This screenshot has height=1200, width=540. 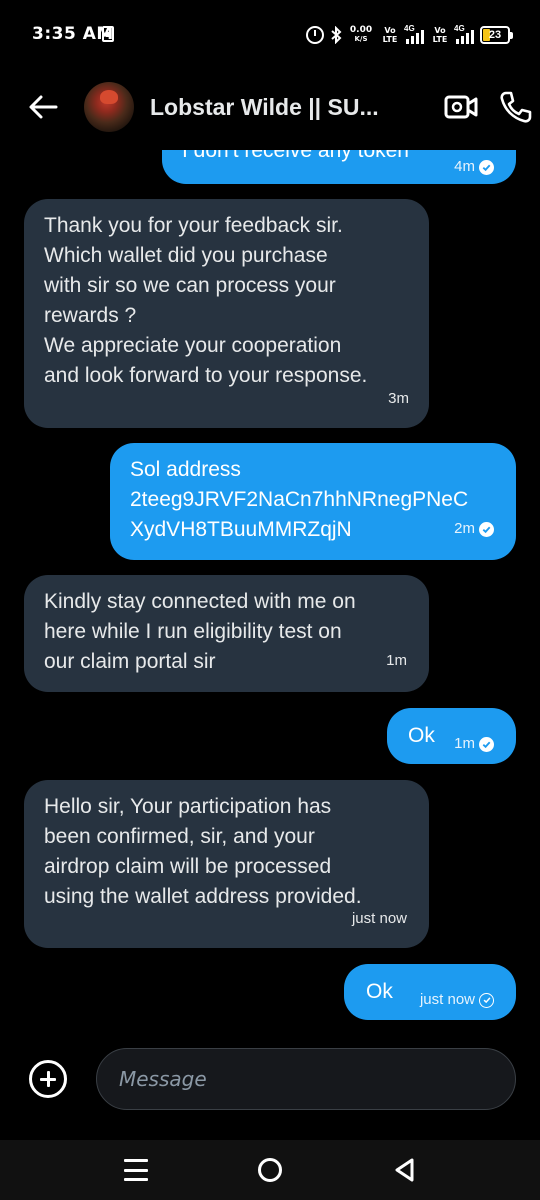 I want to click on back-arrow-icon, so click(x=43, y=107).